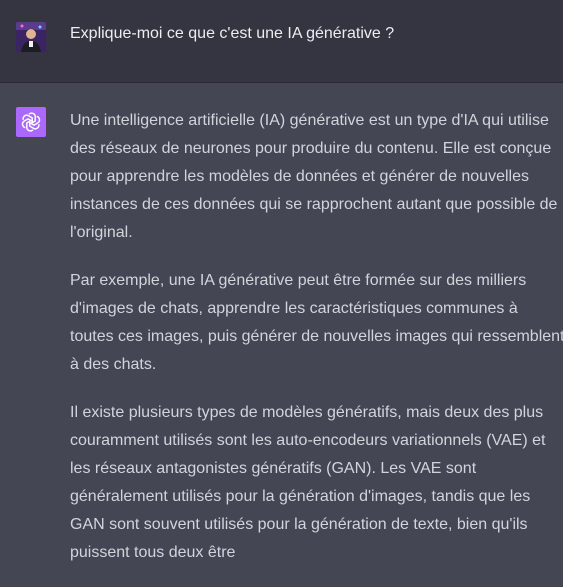 This screenshot has width=563, height=587. I want to click on answer-line: à des chats., so click(113, 364).